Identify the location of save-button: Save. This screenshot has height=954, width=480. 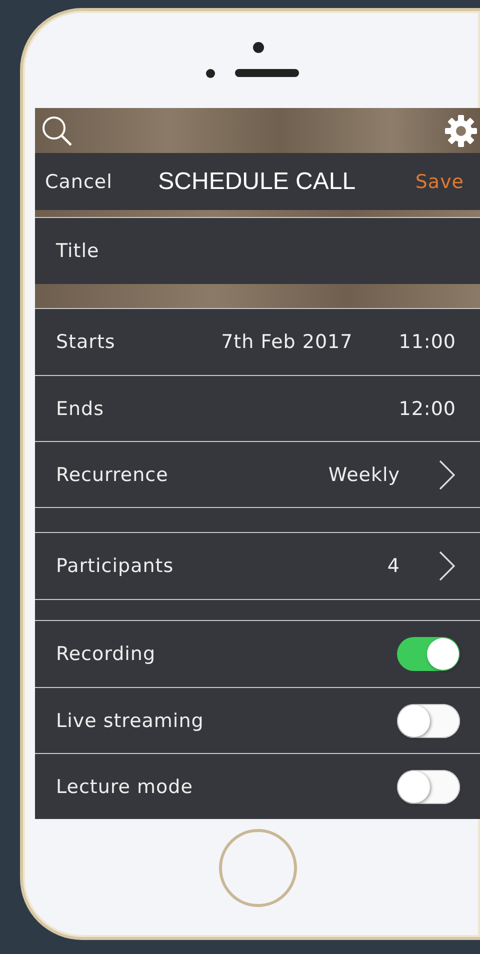
(439, 181).